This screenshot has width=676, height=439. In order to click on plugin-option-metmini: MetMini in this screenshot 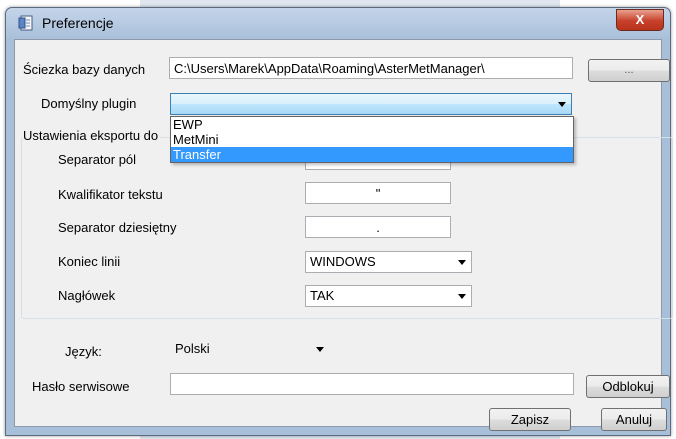, I will do `click(372, 139)`.